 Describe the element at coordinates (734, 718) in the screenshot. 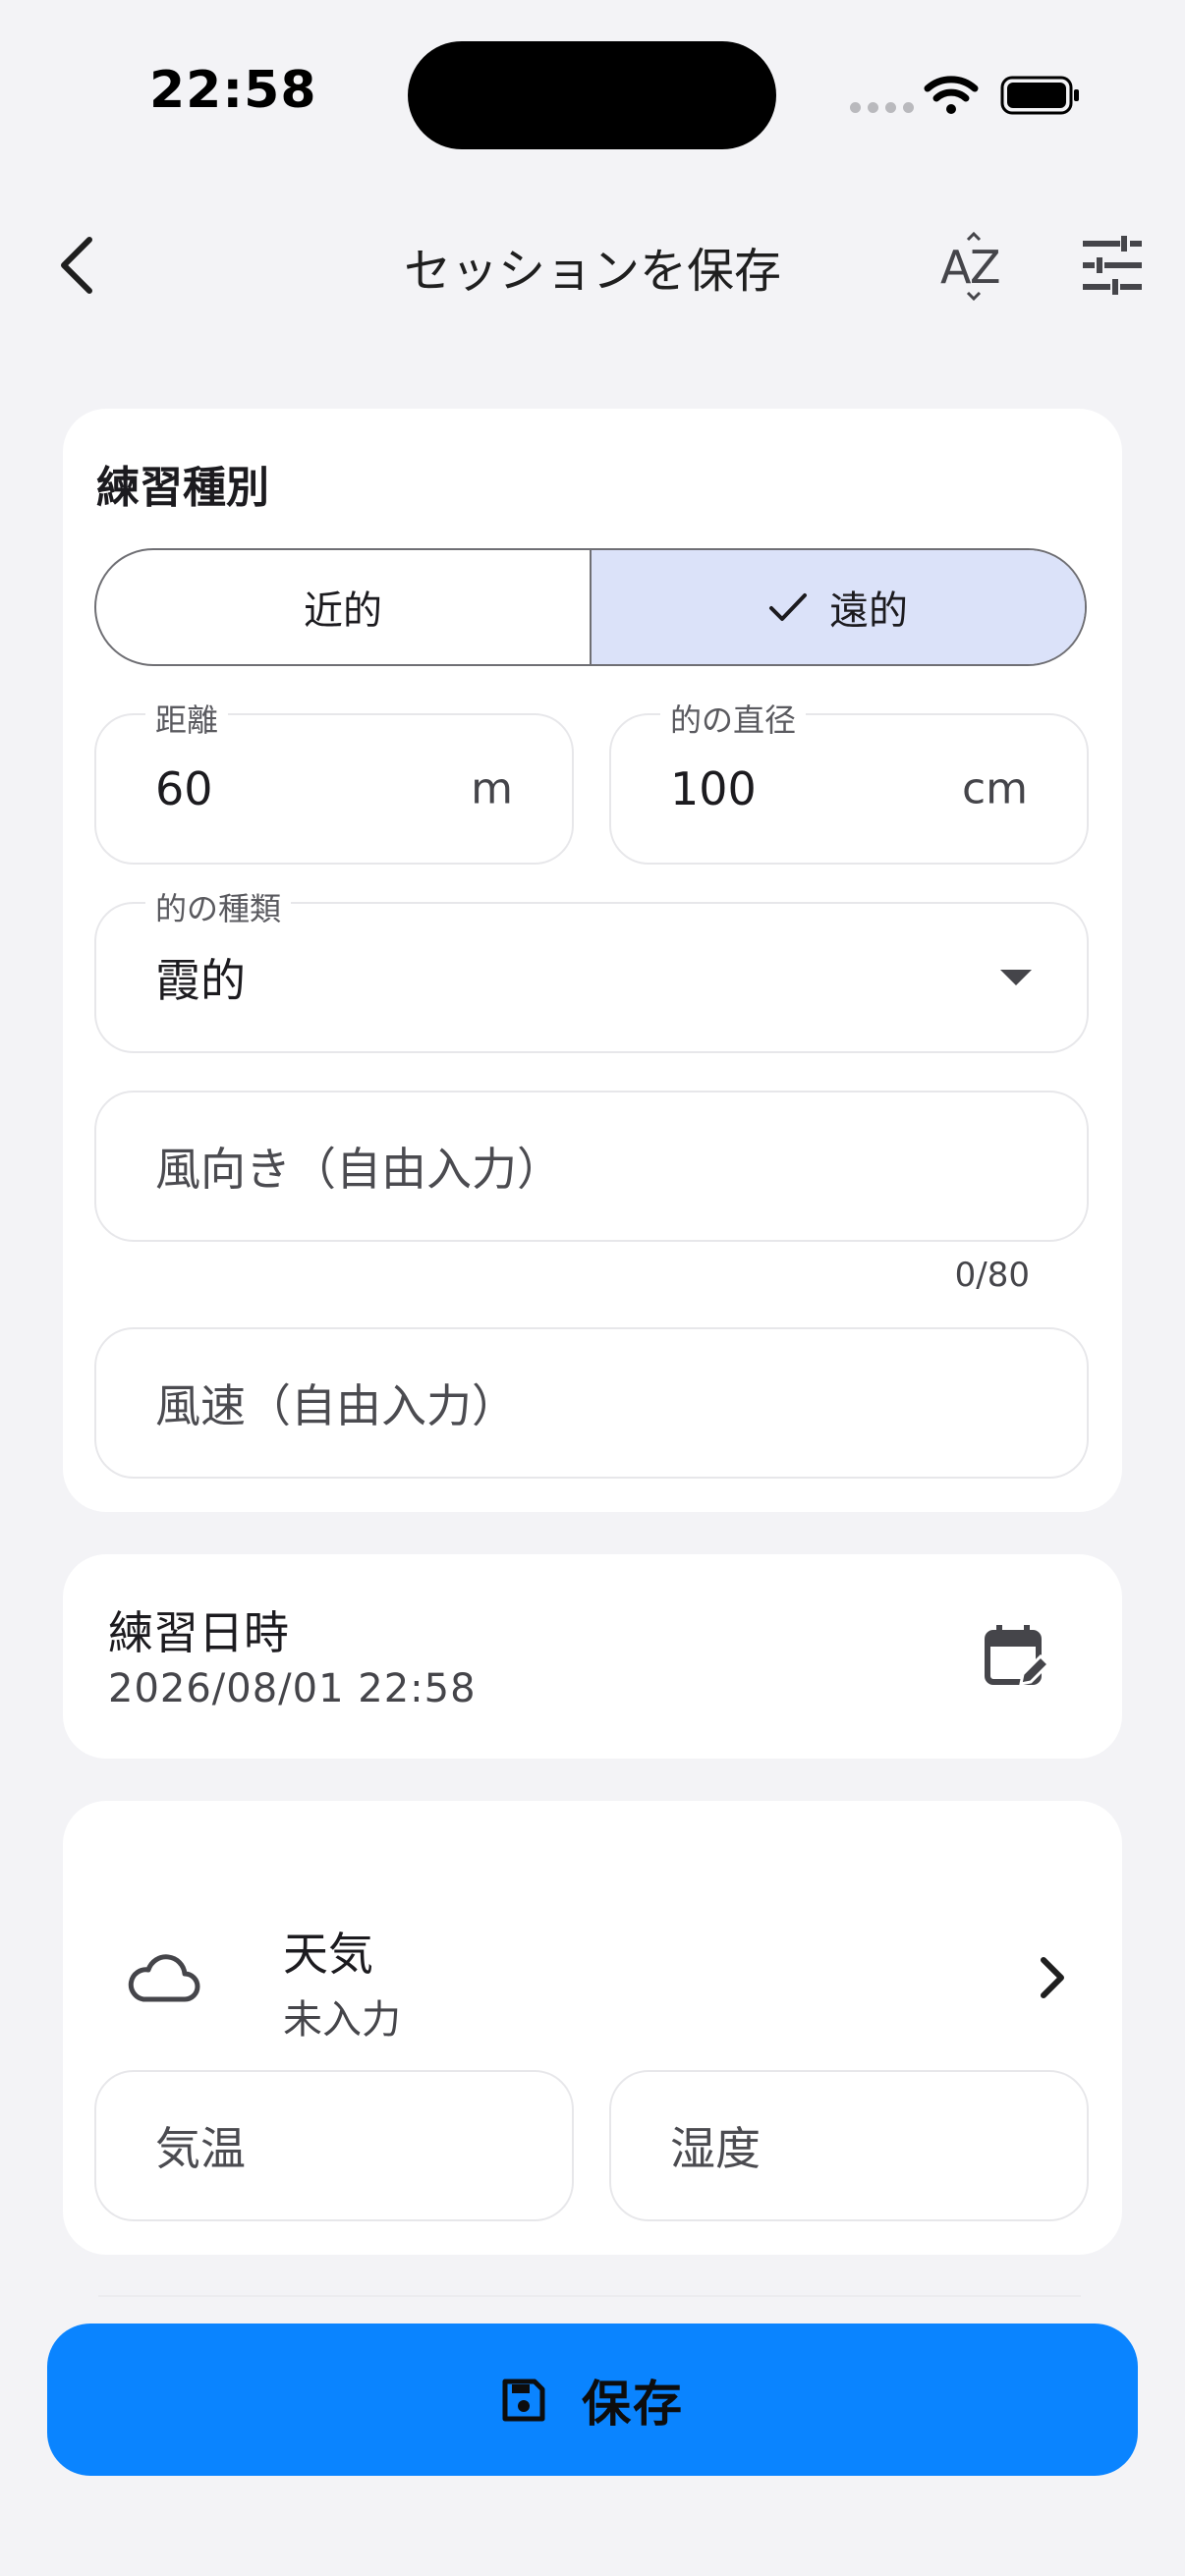

I see `target-diameter-label: 的の直径` at that location.